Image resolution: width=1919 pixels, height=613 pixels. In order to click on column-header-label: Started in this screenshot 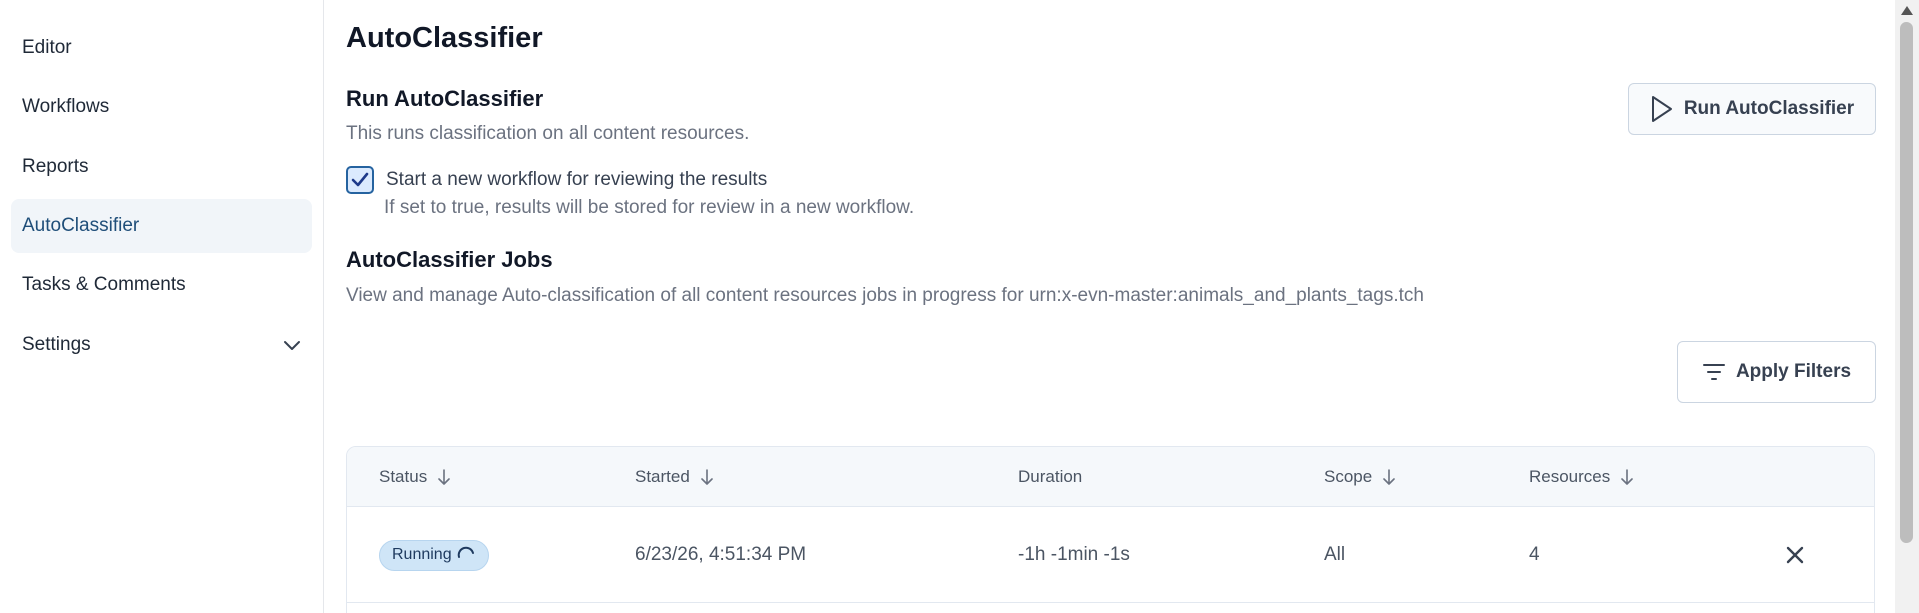, I will do `click(662, 476)`.